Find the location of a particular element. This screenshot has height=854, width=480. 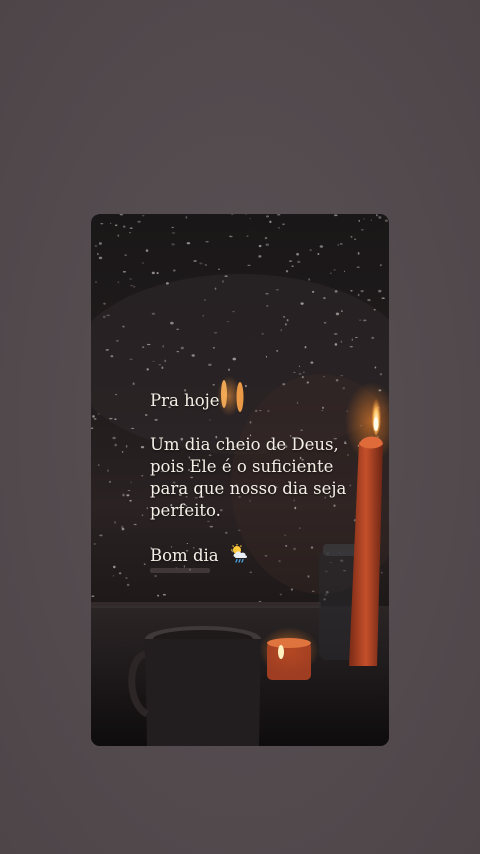

caption-closing-line: Bom dia is located at coordinates (250, 555).